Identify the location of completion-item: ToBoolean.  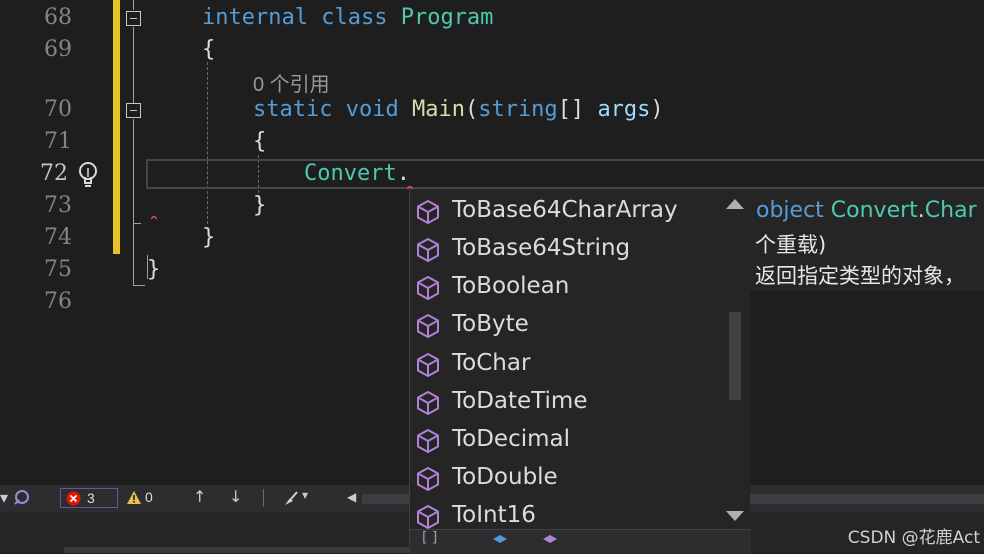
(565, 287).